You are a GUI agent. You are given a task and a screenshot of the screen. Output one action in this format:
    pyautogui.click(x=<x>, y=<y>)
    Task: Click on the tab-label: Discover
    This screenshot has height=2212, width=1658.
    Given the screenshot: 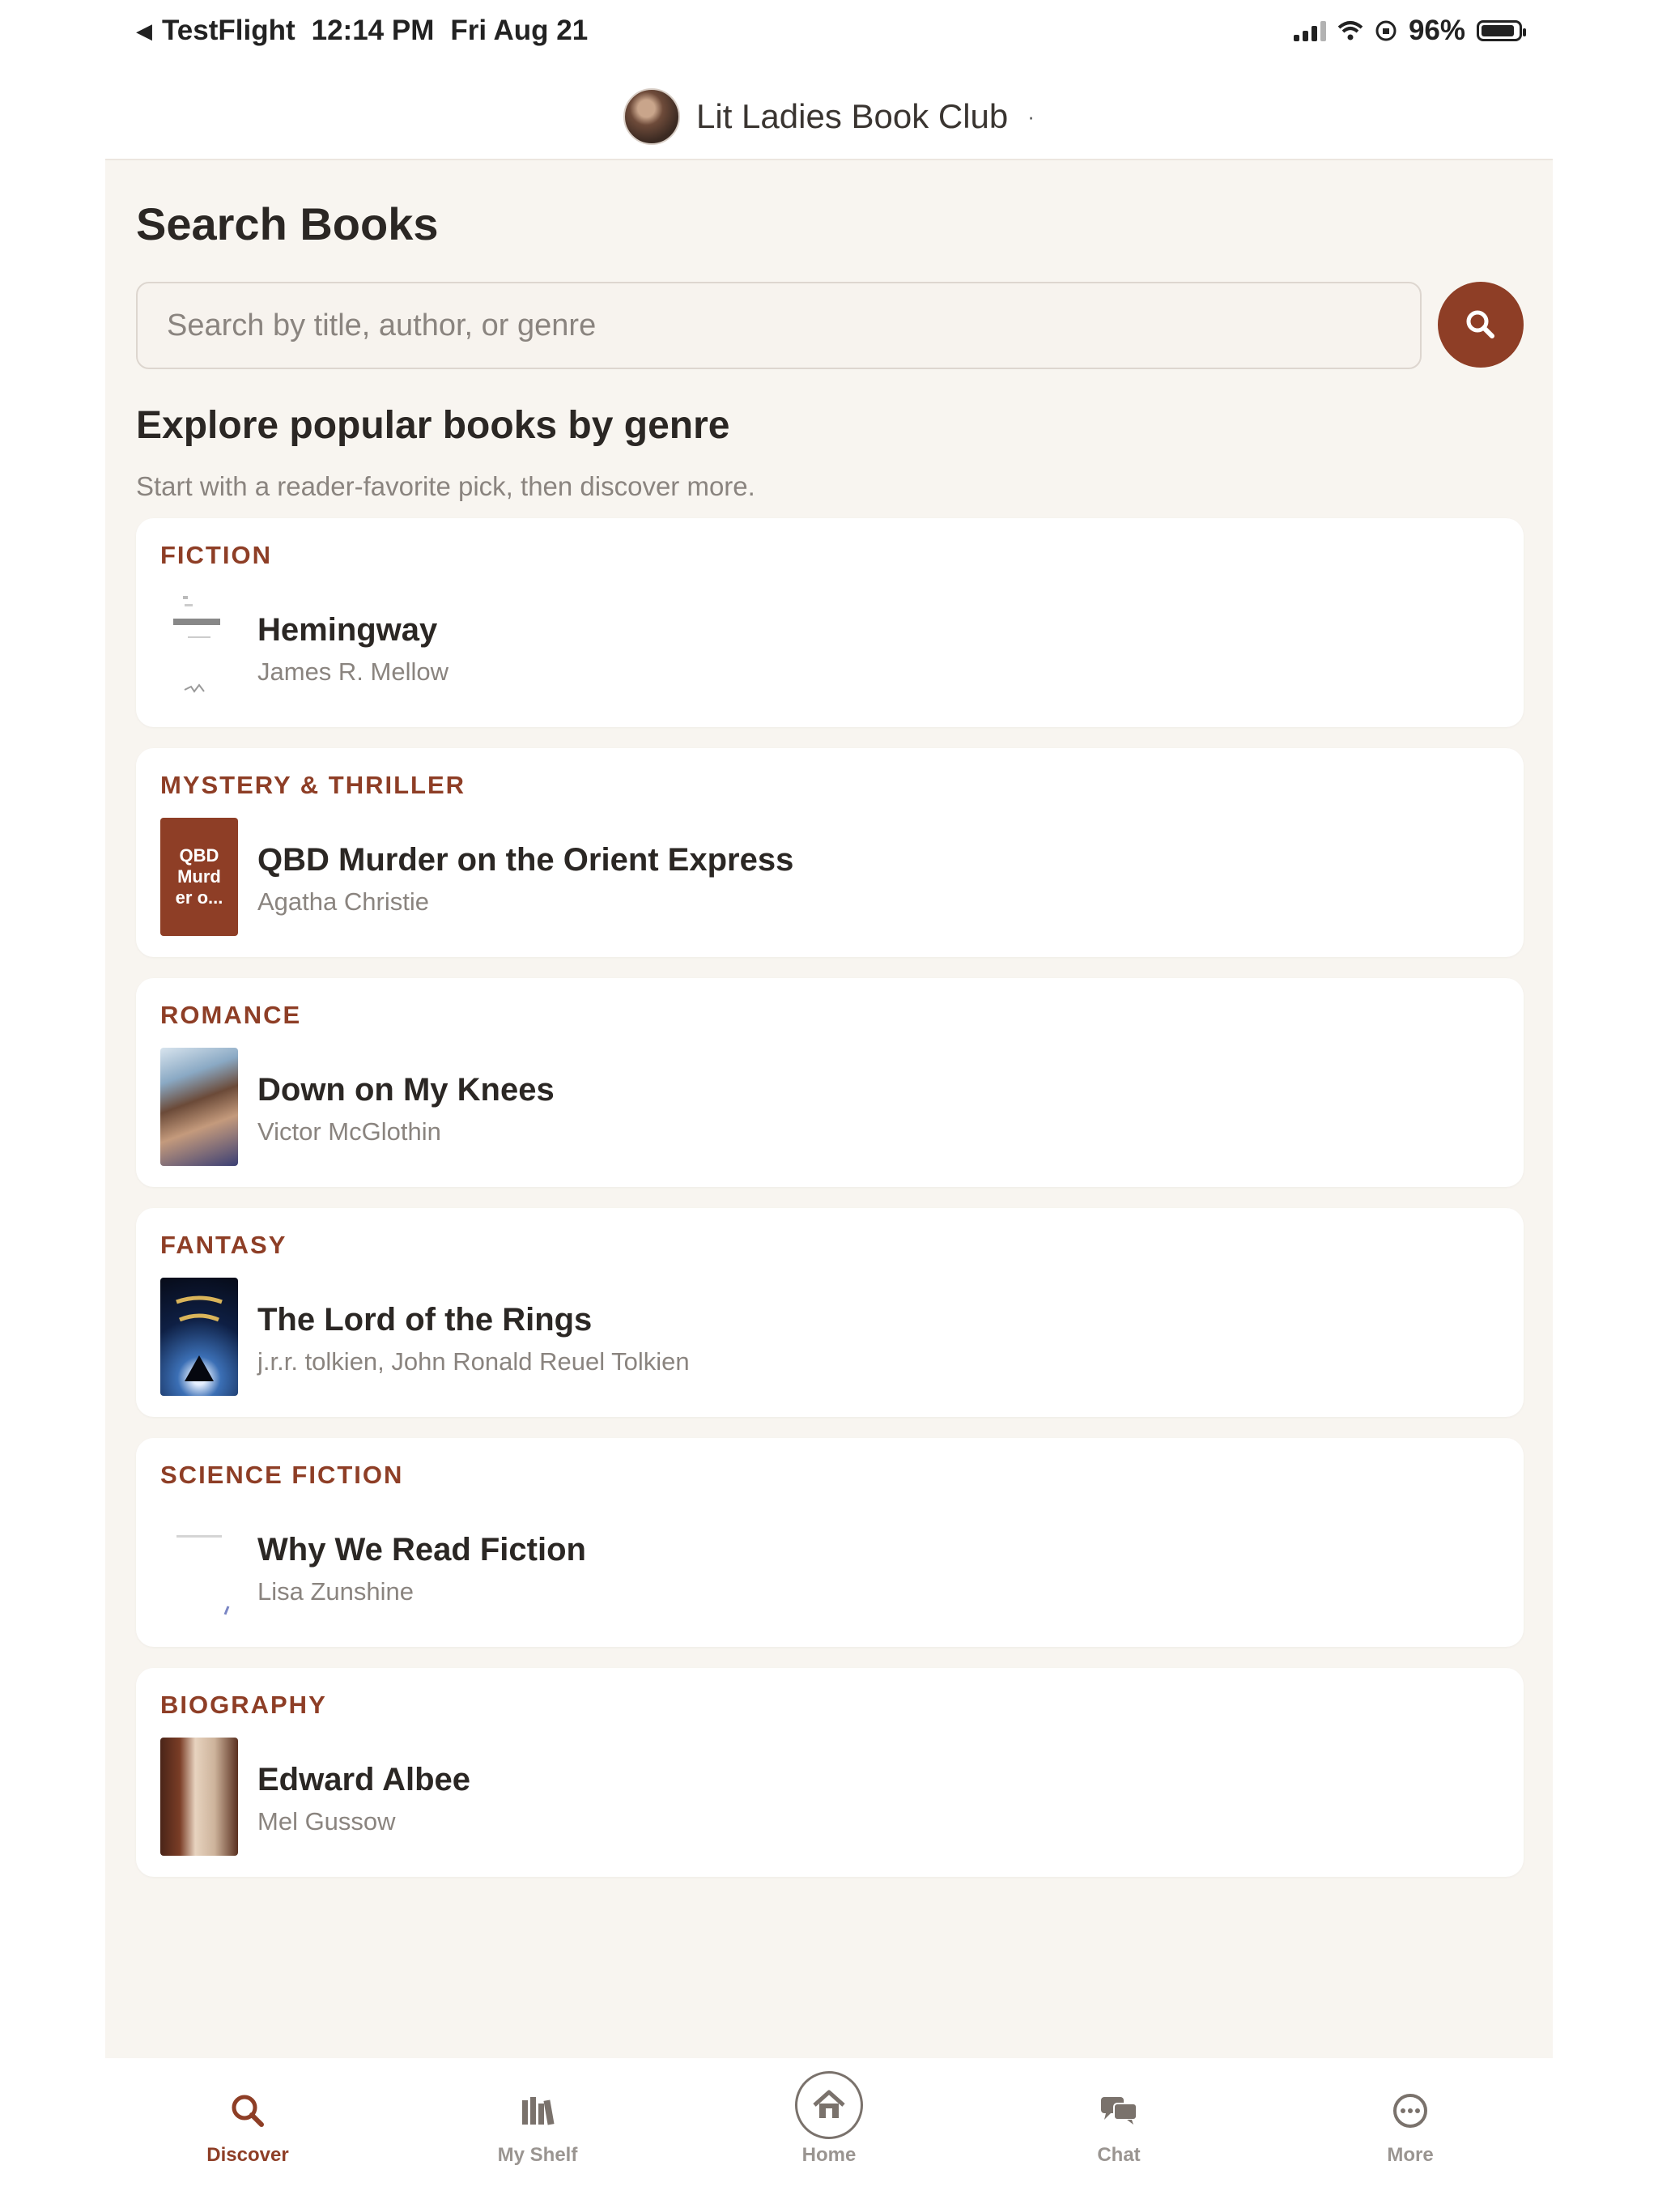 What is the action you would take?
    pyautogui.click(x=247, y=2155)
    